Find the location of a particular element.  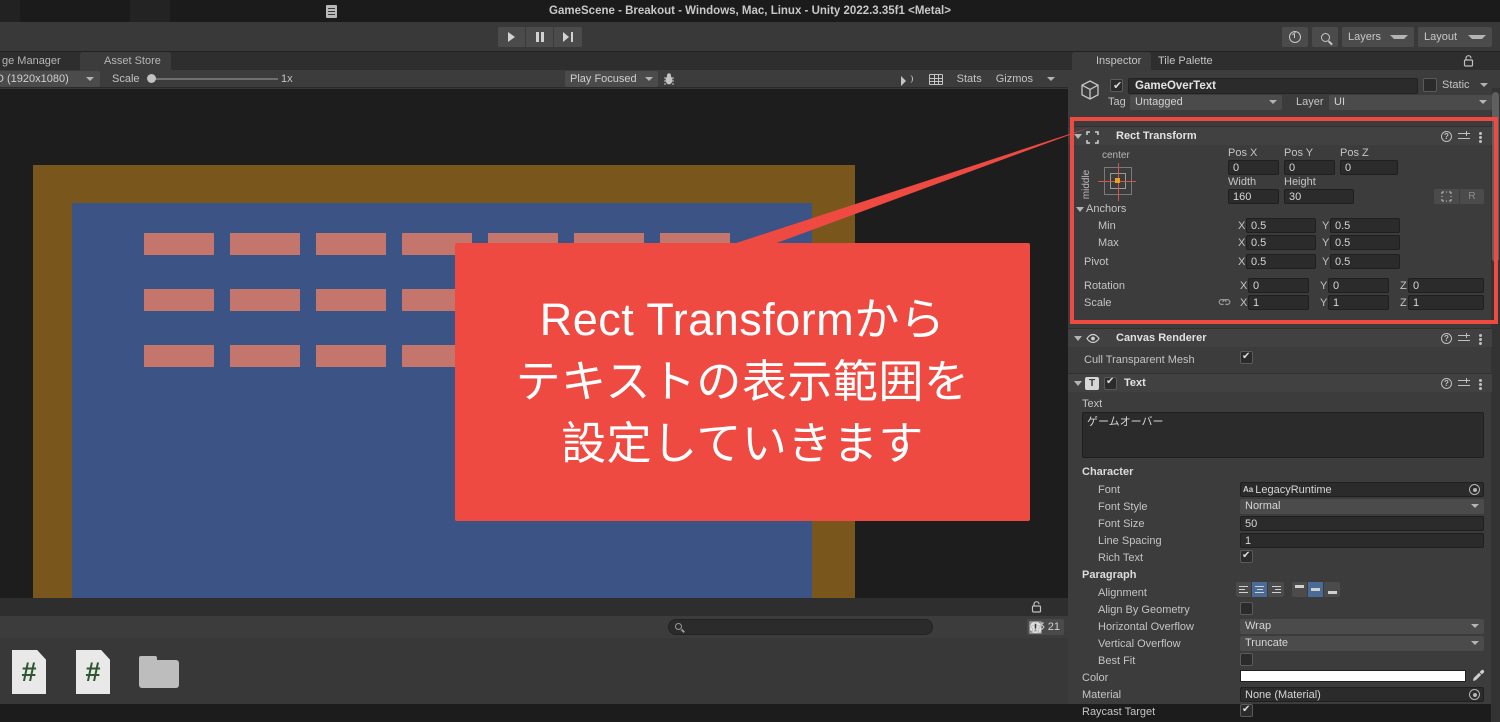

inspector-scrollbar-thumb is located at coordinates (1495, 177).